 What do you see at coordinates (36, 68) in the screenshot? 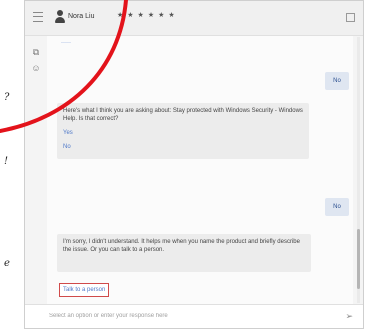
I see `emoji-icon: ☺` at bounding box center [36, 68].